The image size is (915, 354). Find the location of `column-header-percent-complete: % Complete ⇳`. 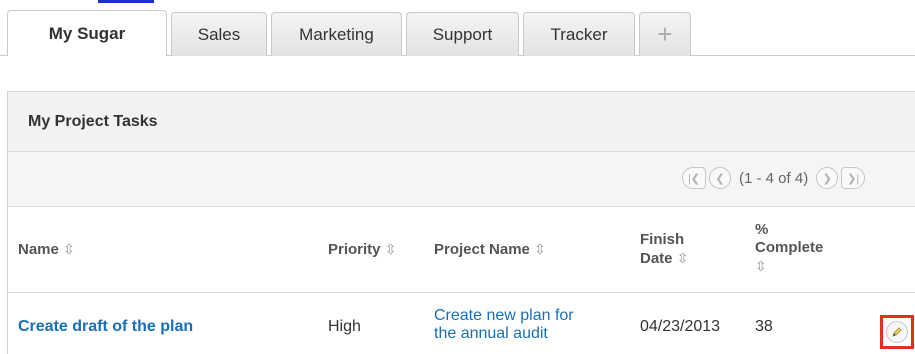

column-header-percent-complete: % Complete ⇳ is located at coordinates (789, 248).